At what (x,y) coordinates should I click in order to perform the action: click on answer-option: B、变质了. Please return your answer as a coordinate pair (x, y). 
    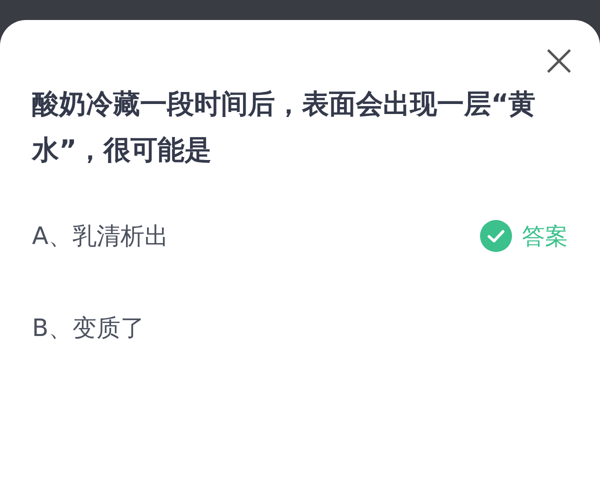
    Looking at the image, I should click on (88, 328).